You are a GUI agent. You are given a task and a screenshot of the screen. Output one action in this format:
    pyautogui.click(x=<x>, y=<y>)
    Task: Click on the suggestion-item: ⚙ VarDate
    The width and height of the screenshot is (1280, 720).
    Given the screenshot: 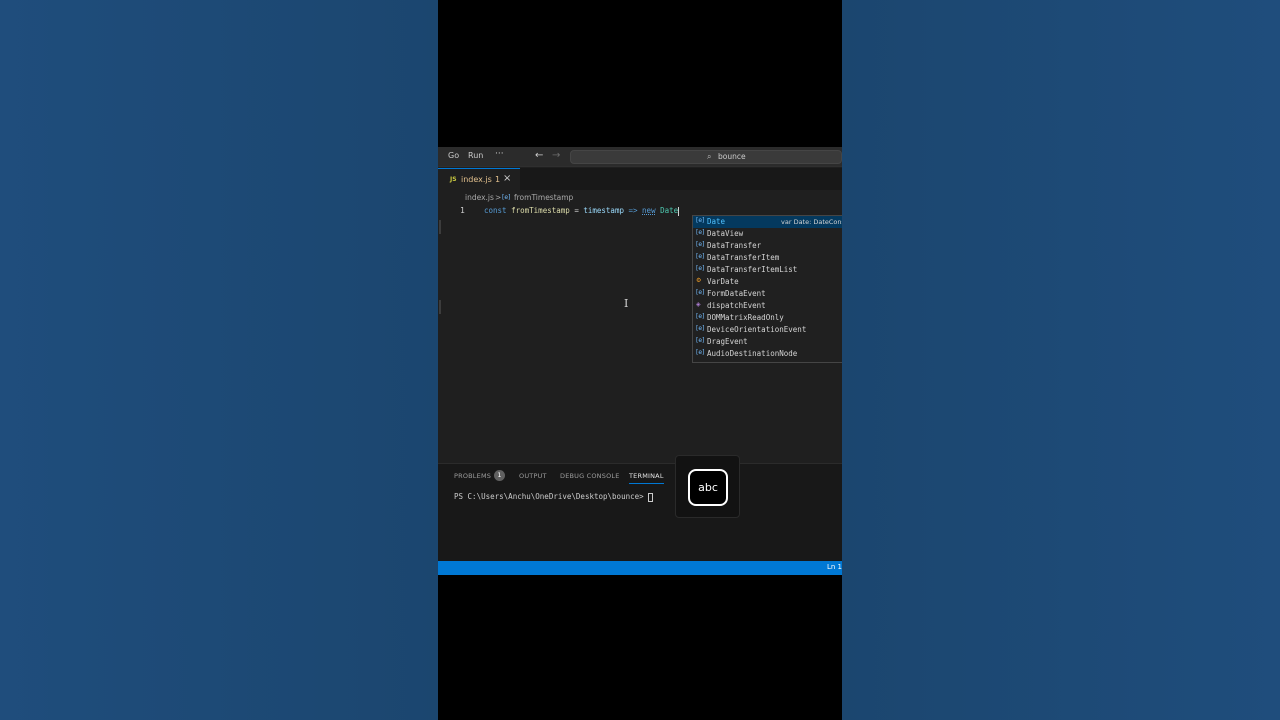 What is the action you would take?
    pyautogui.click(x=767, y=282)
    